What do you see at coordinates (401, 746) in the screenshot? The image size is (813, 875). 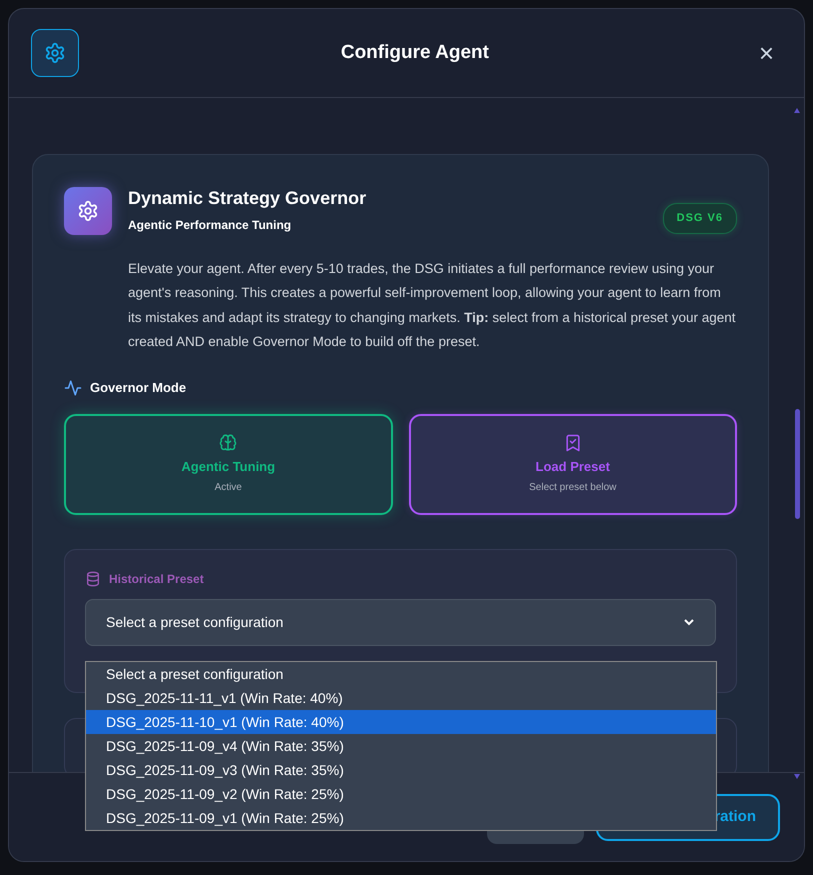 I see `dropdown-option: DSG_2025-11-09_v4 (Win Rate: 35%)` at bounding box center [401, 746].